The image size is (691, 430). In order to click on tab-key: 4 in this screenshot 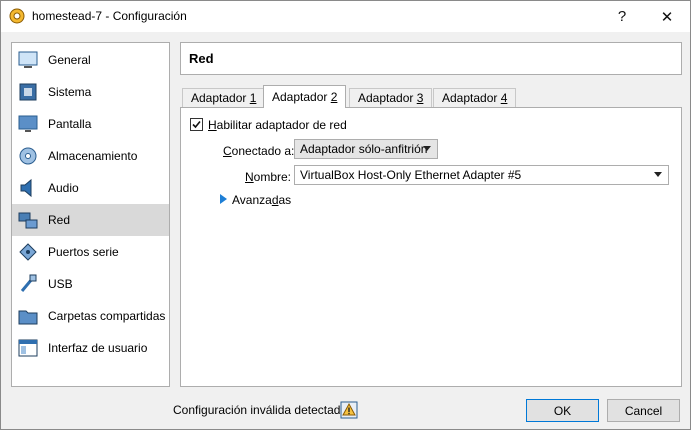, I will do `click(504, 98)`.